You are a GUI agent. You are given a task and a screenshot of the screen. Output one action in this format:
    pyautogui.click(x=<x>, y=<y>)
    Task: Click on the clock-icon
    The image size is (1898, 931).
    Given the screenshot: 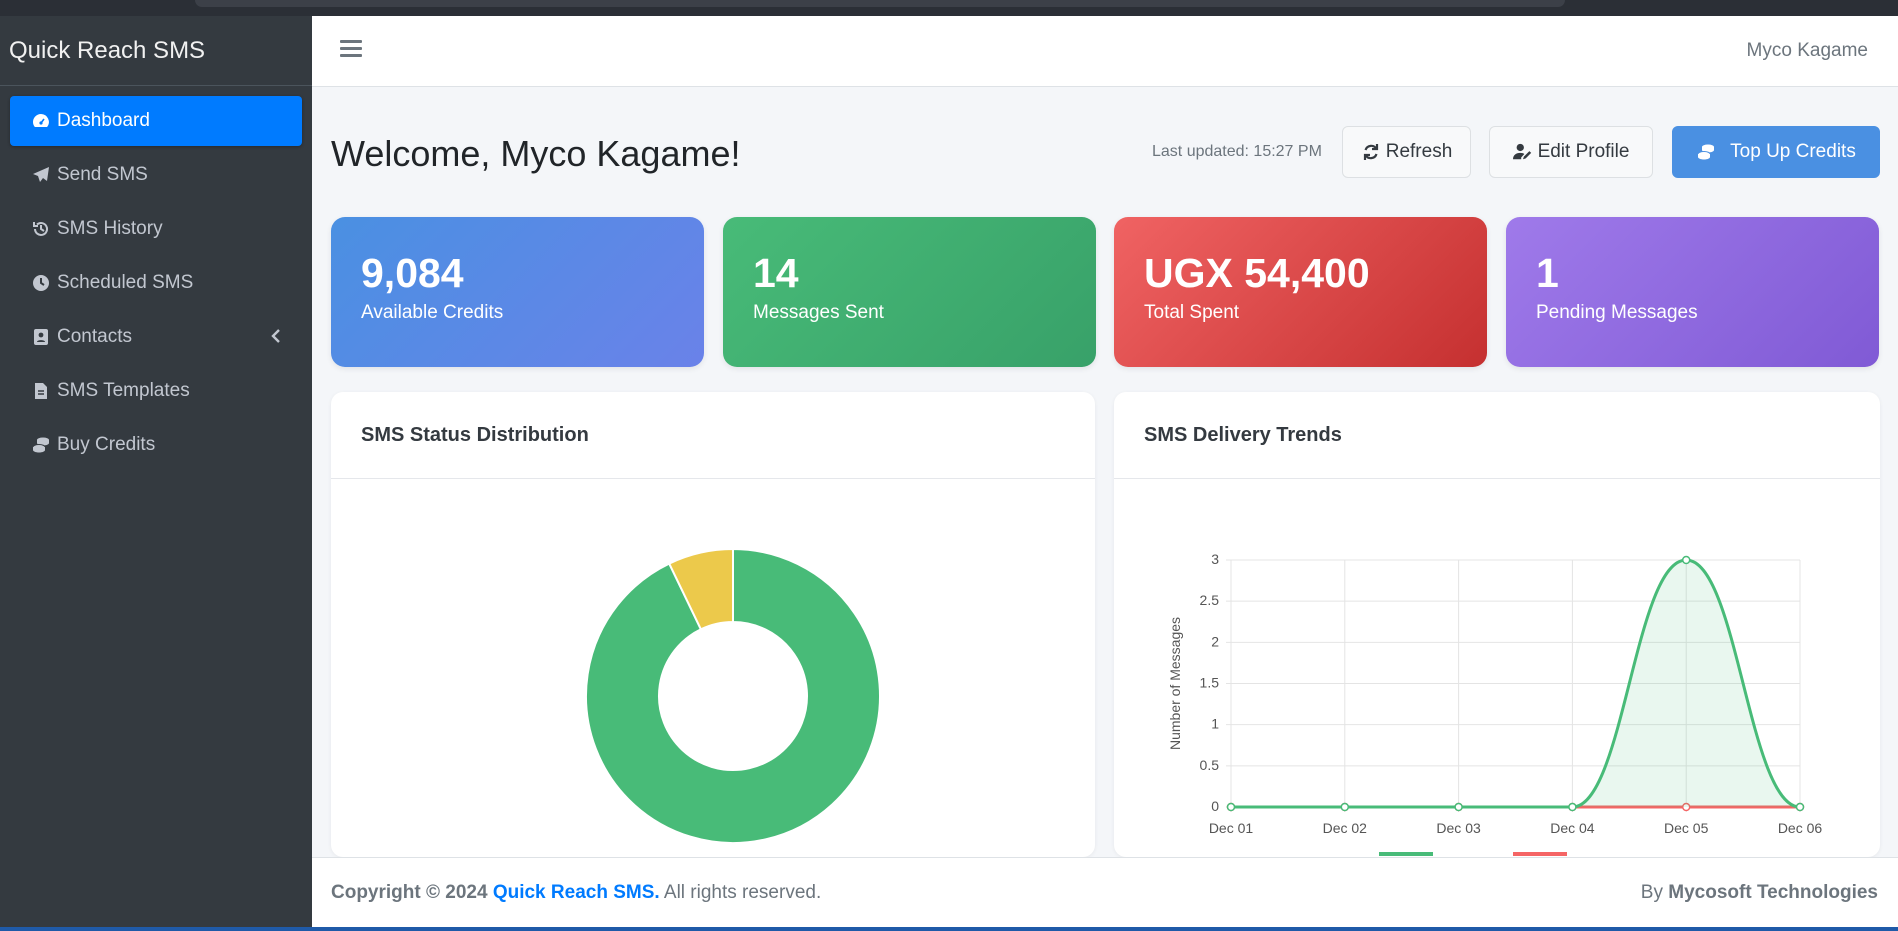 What is the action you would take?
    pyautogui.click(x=41, y=283)
    